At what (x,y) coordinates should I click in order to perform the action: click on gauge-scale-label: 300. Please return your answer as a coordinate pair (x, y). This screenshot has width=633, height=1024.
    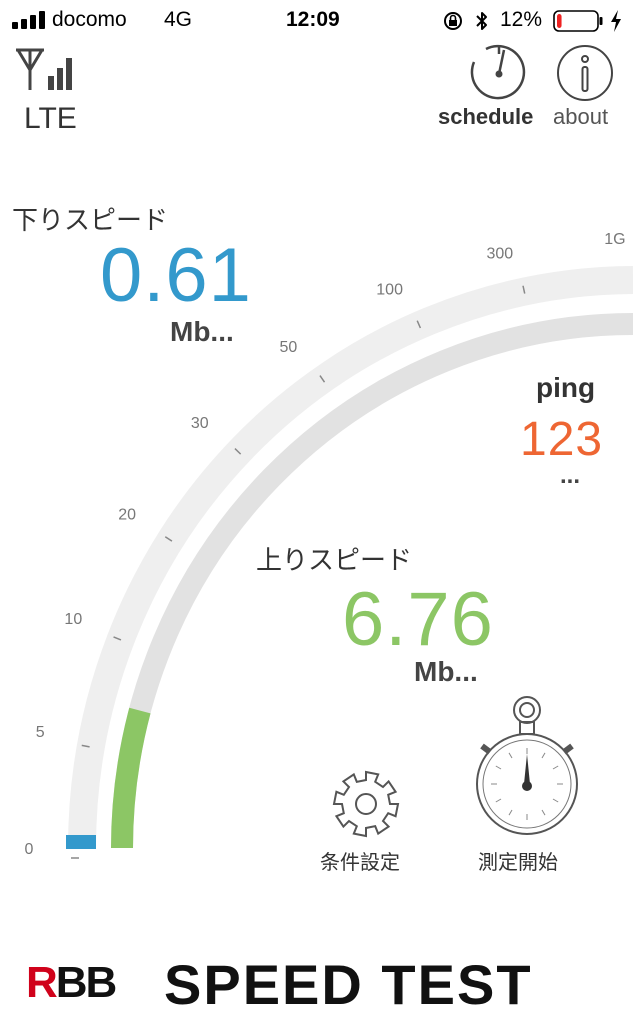
    Looking at the image, I should click on (499, 253).